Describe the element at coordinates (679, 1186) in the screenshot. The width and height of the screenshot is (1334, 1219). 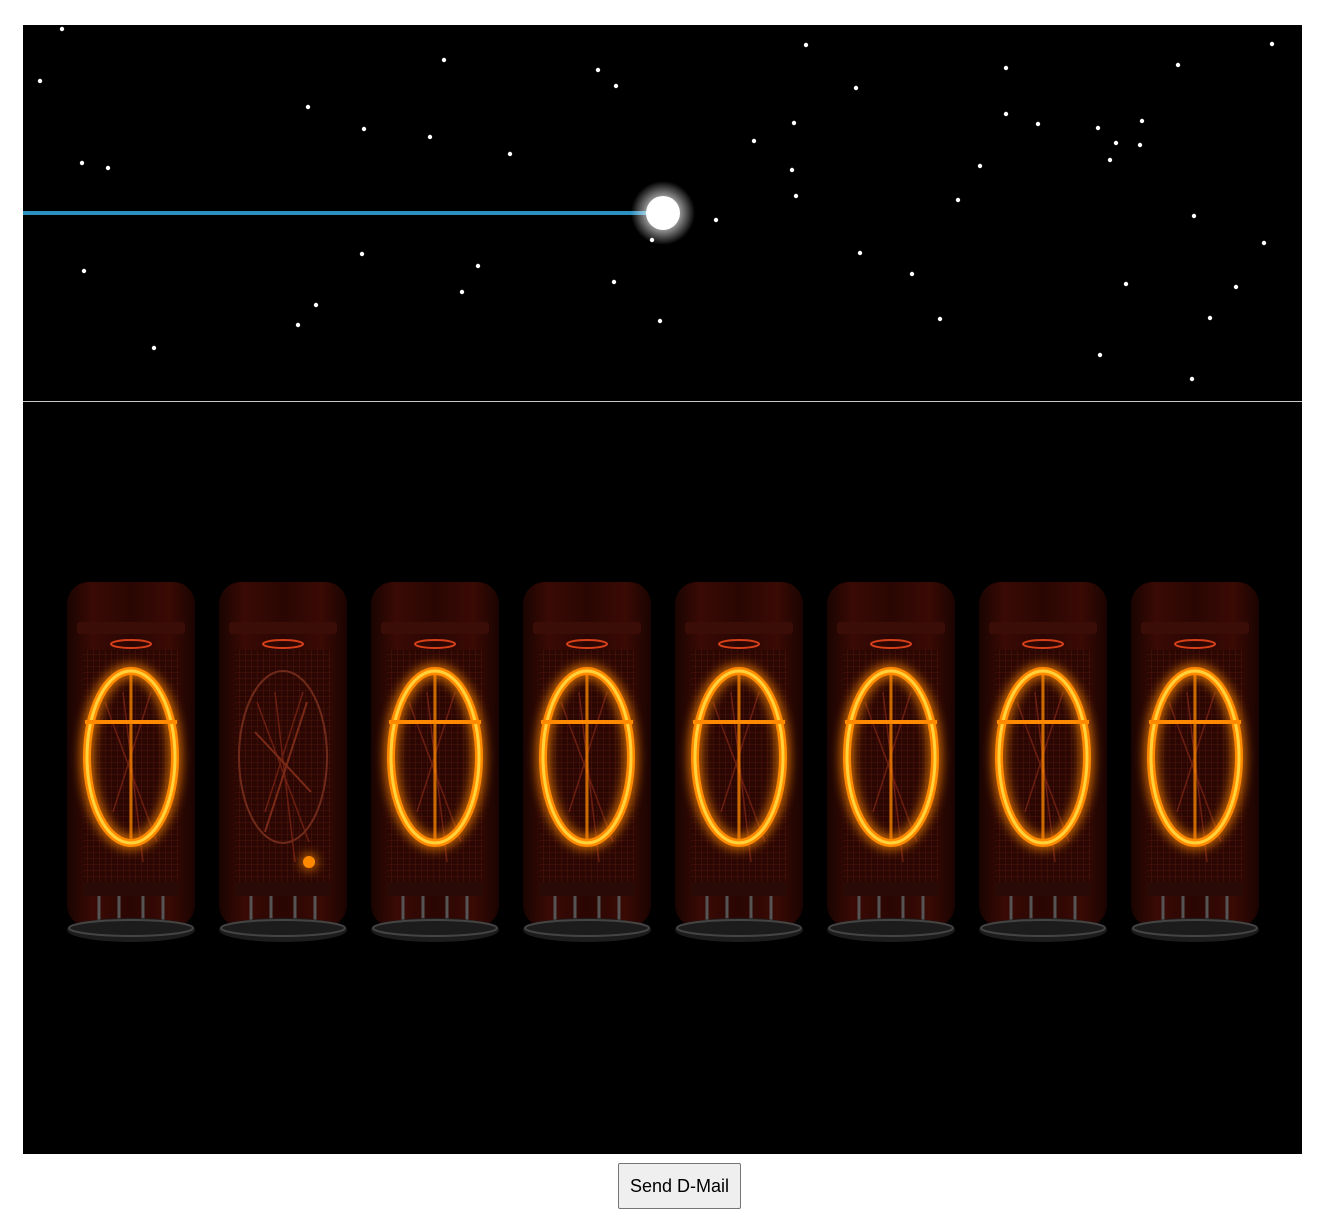
I see `send-dmail-button: Send D-Mail` at that location.